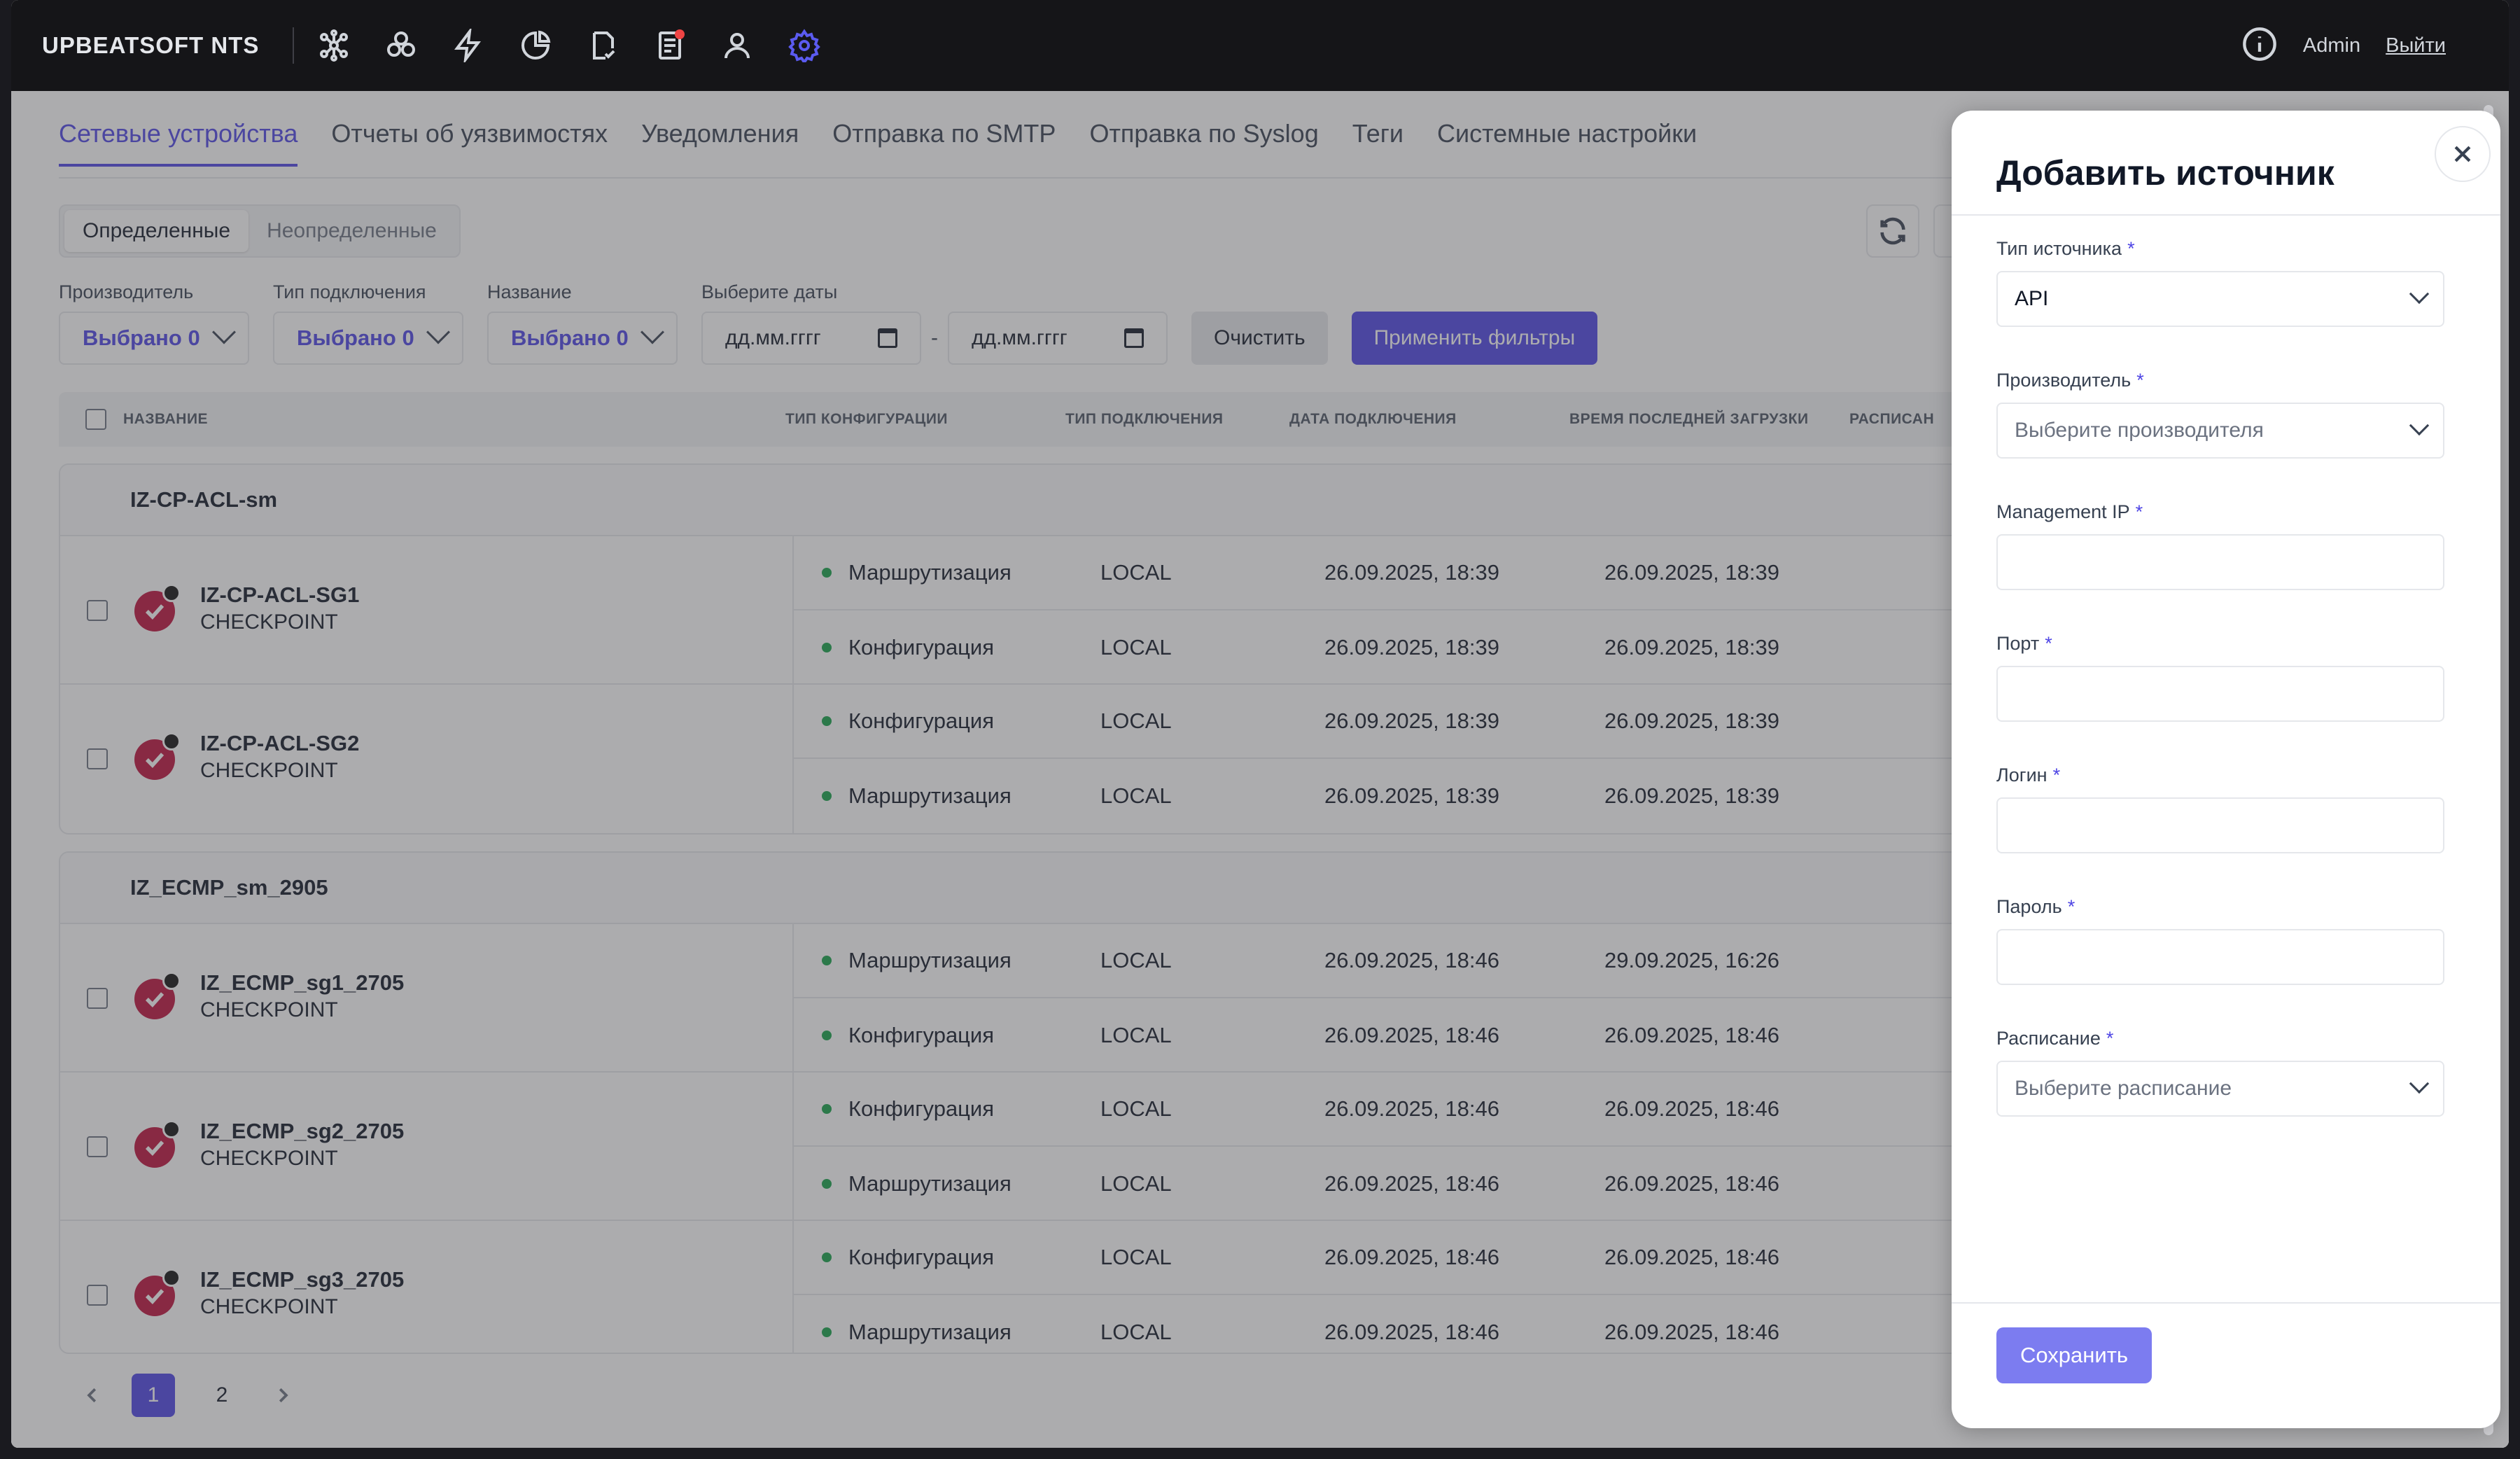 The width and height of the screenshot is (2520, 1459). I want to click on vendor-placeholder: Выберите производителя, so click(2139, 430).